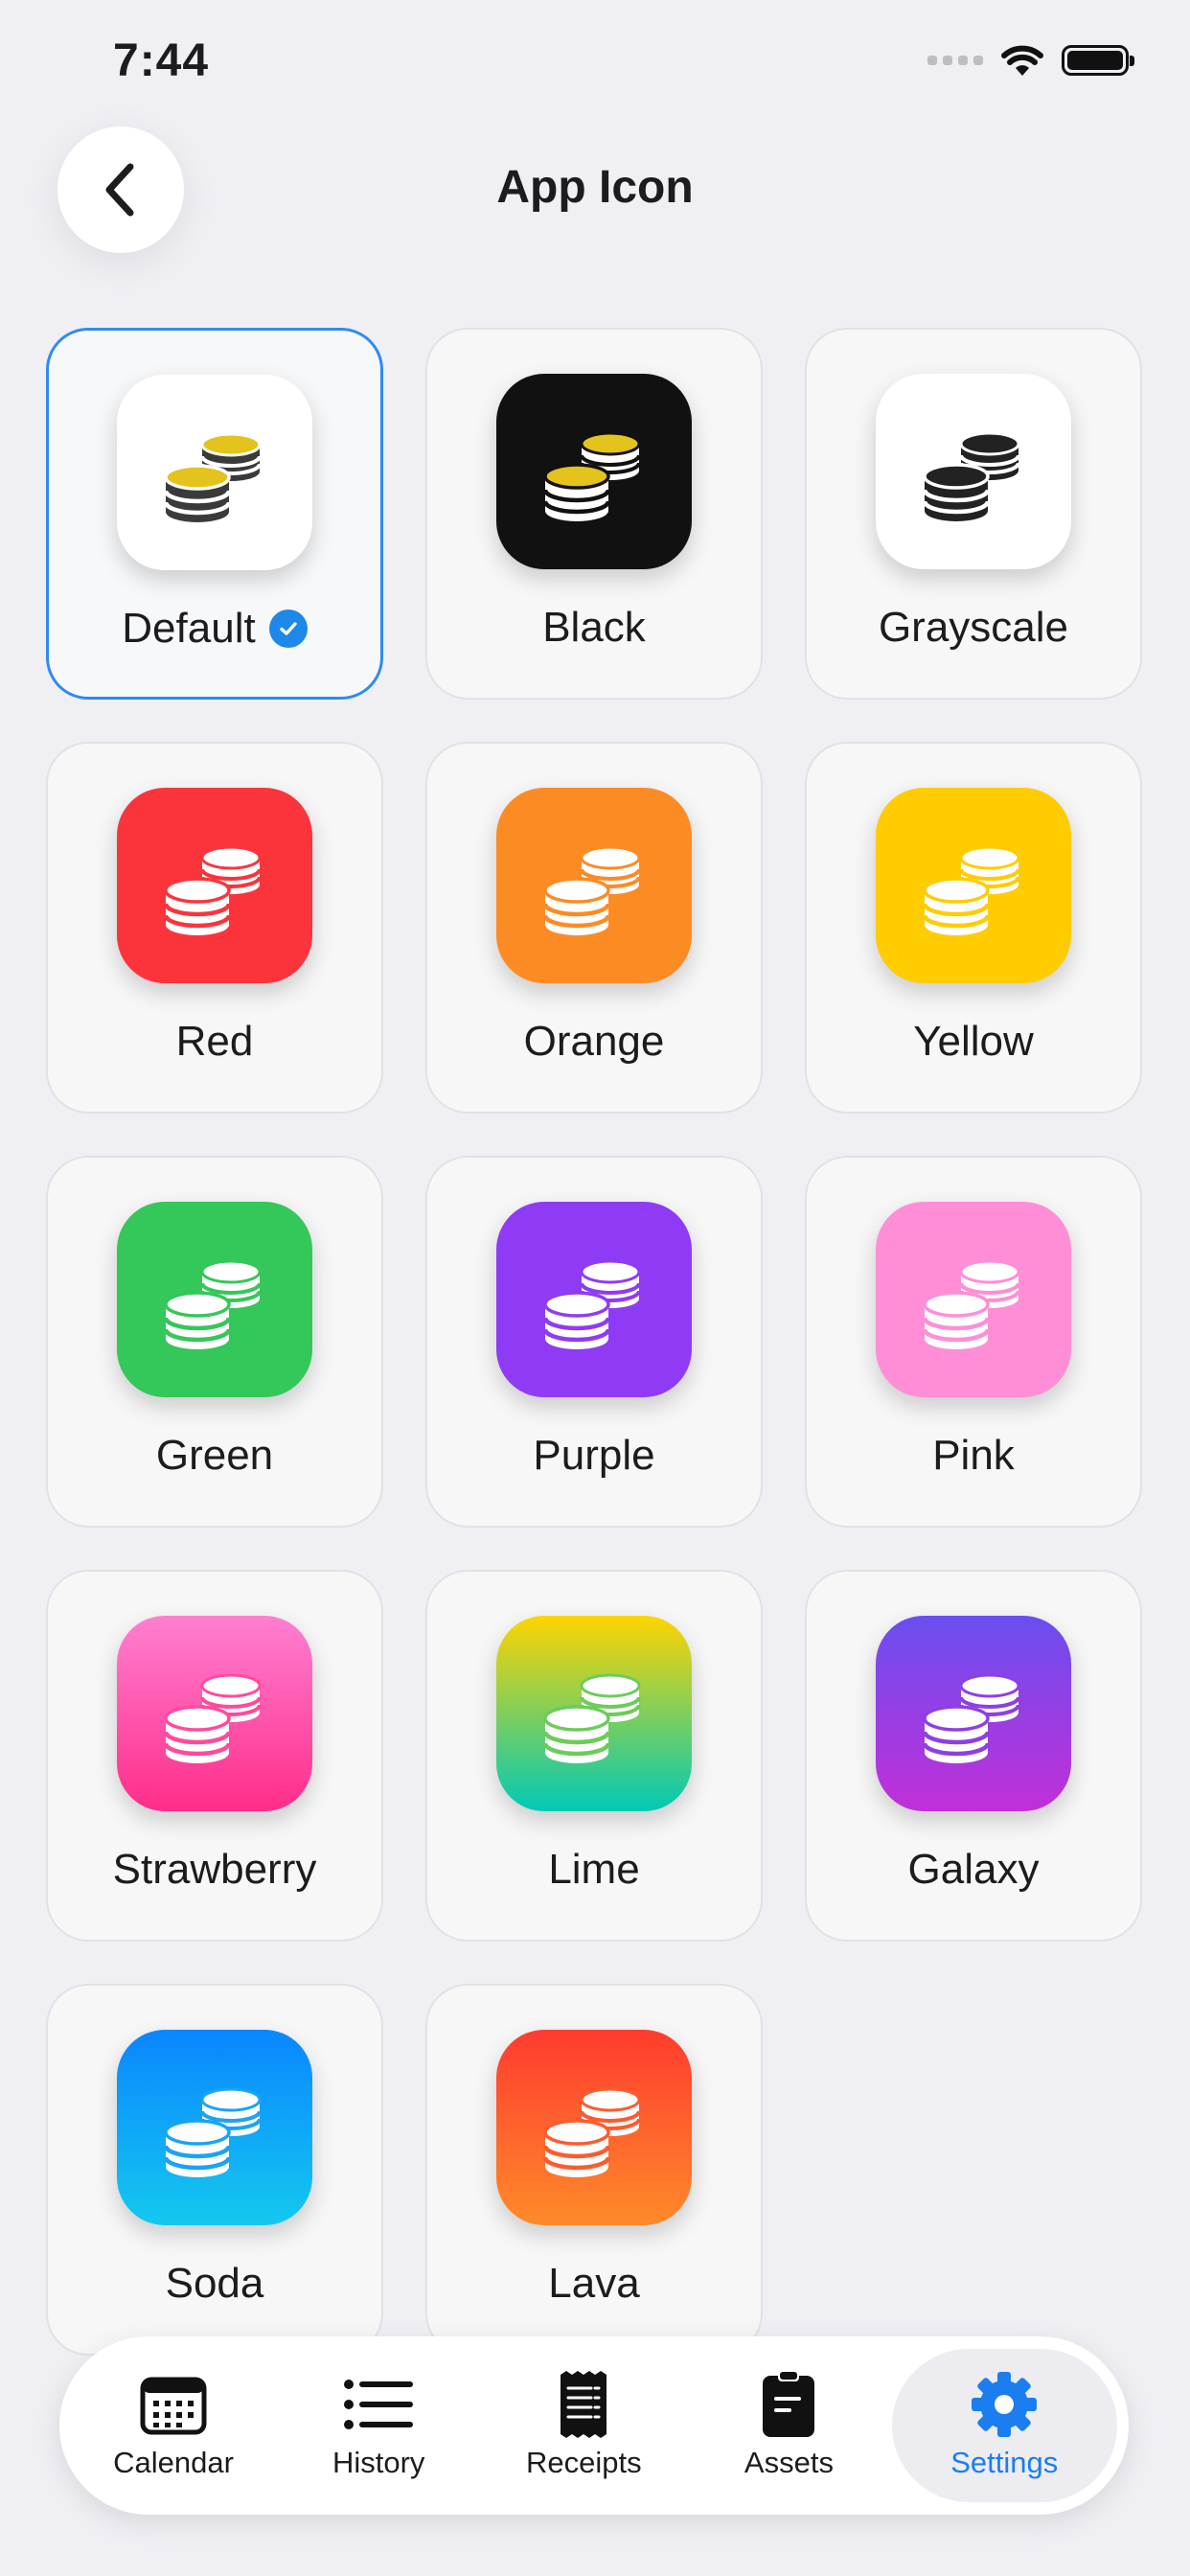 The height and width of the screenshot is (2576, 1190). I want to click on page-title: App Icon, so click(595, 187).